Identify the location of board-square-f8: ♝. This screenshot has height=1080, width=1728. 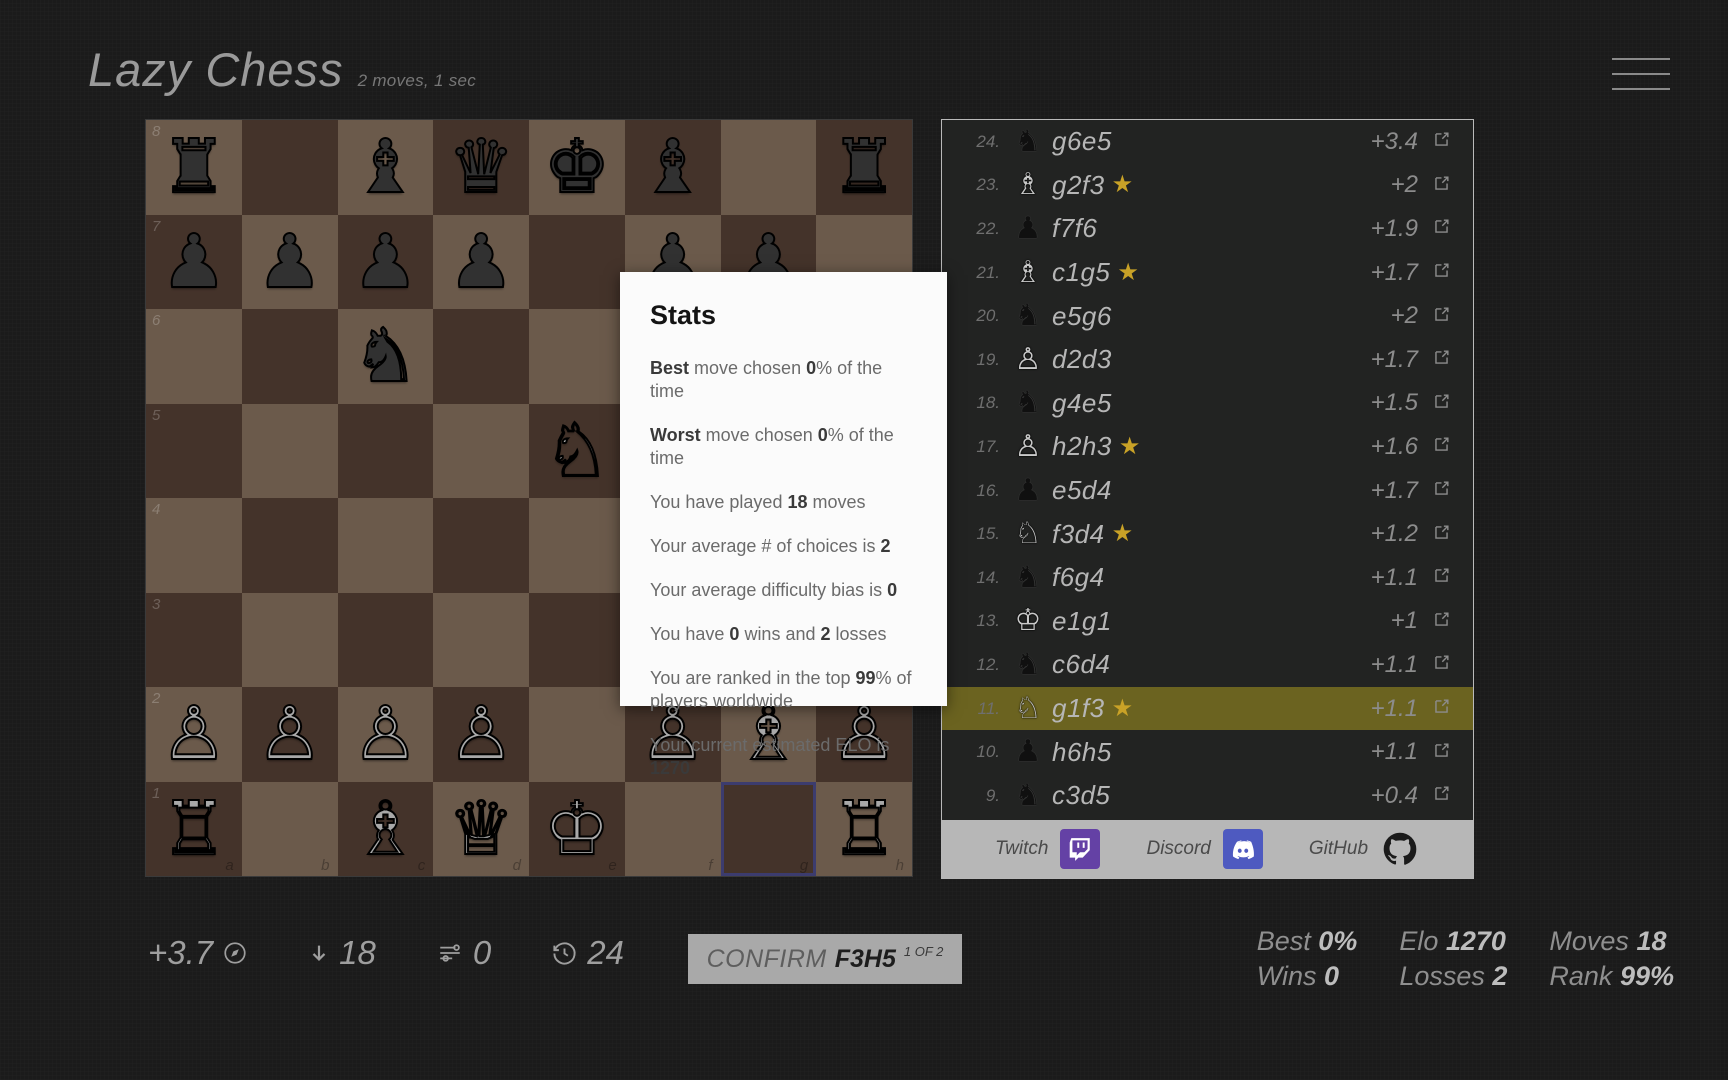
(672, 167).